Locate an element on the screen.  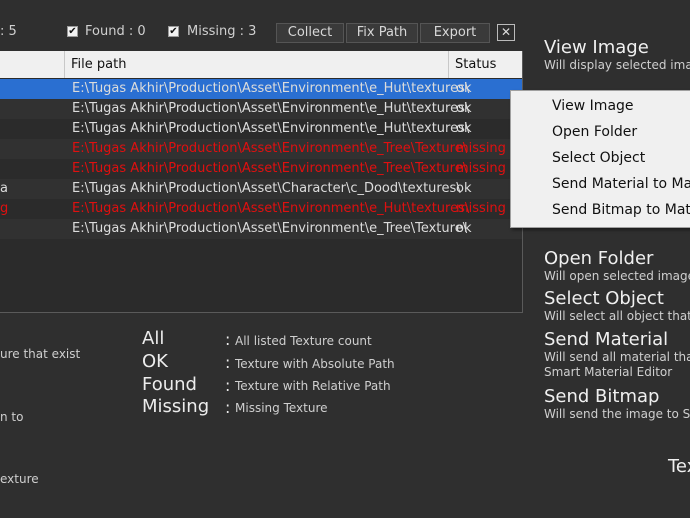
table-header: File path Status is located at coordinates (261, 64).